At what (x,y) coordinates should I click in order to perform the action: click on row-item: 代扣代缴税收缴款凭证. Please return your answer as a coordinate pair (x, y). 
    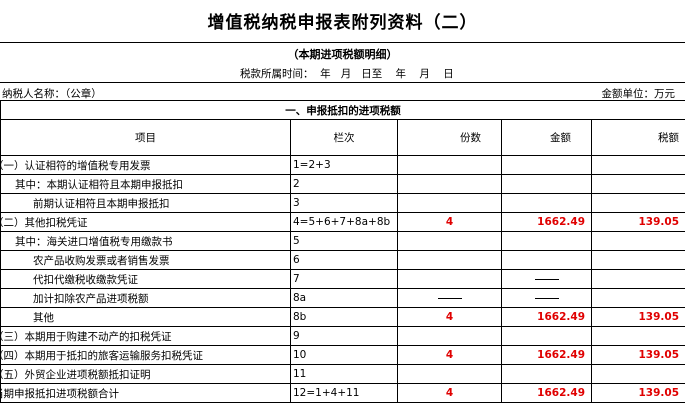
    Looking at the image, I should click on (145, 279).